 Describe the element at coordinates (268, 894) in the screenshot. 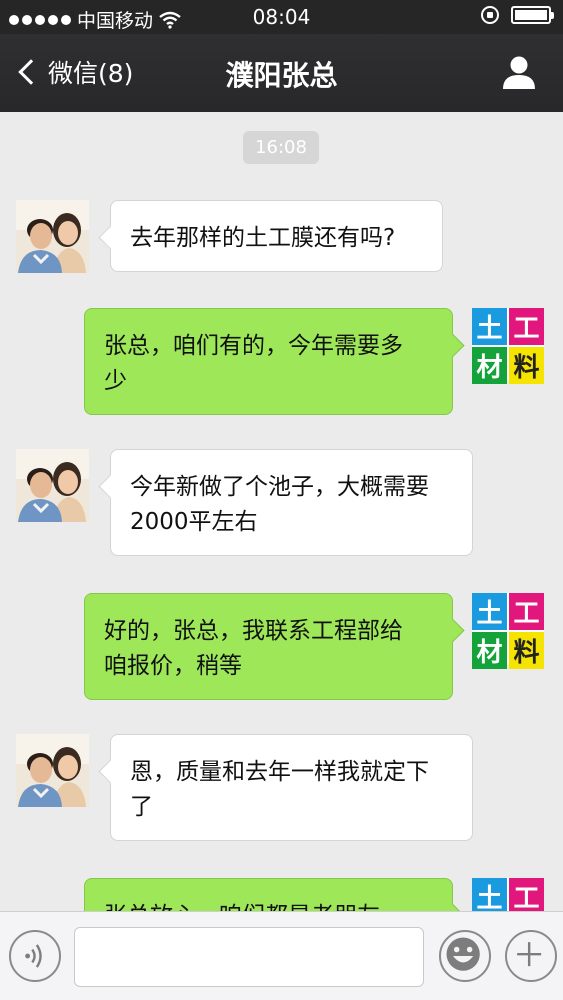

I see `outgoing-message-bubble: 张总放心，咱们都是老朋友` at that location.